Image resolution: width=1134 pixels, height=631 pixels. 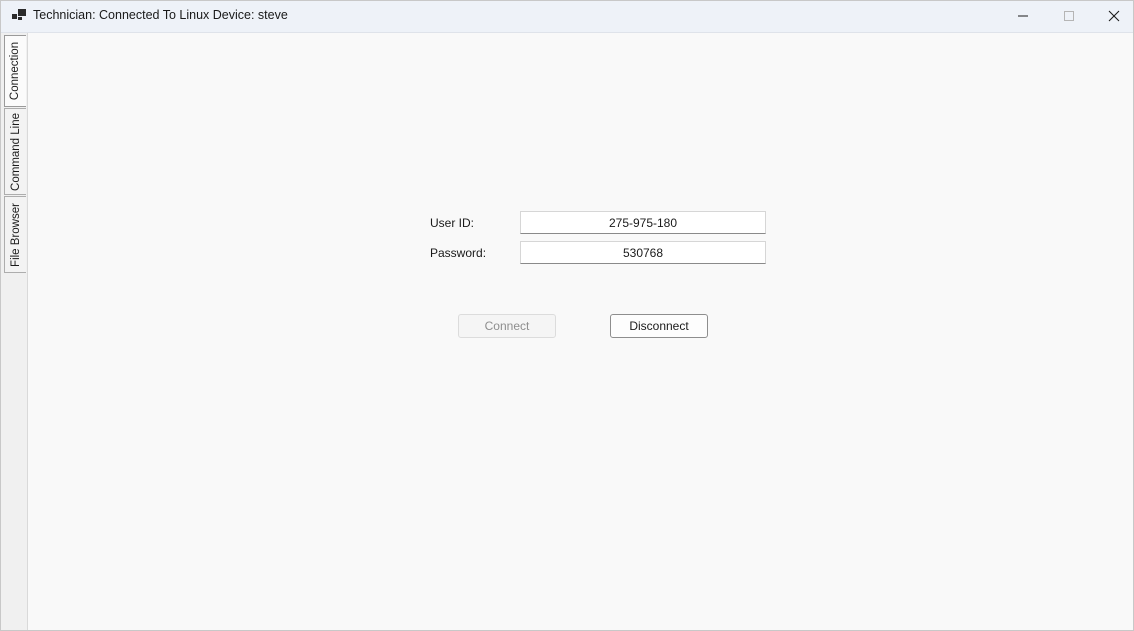 I want to click on connect-button: Connect, so click(x=507, y=326).